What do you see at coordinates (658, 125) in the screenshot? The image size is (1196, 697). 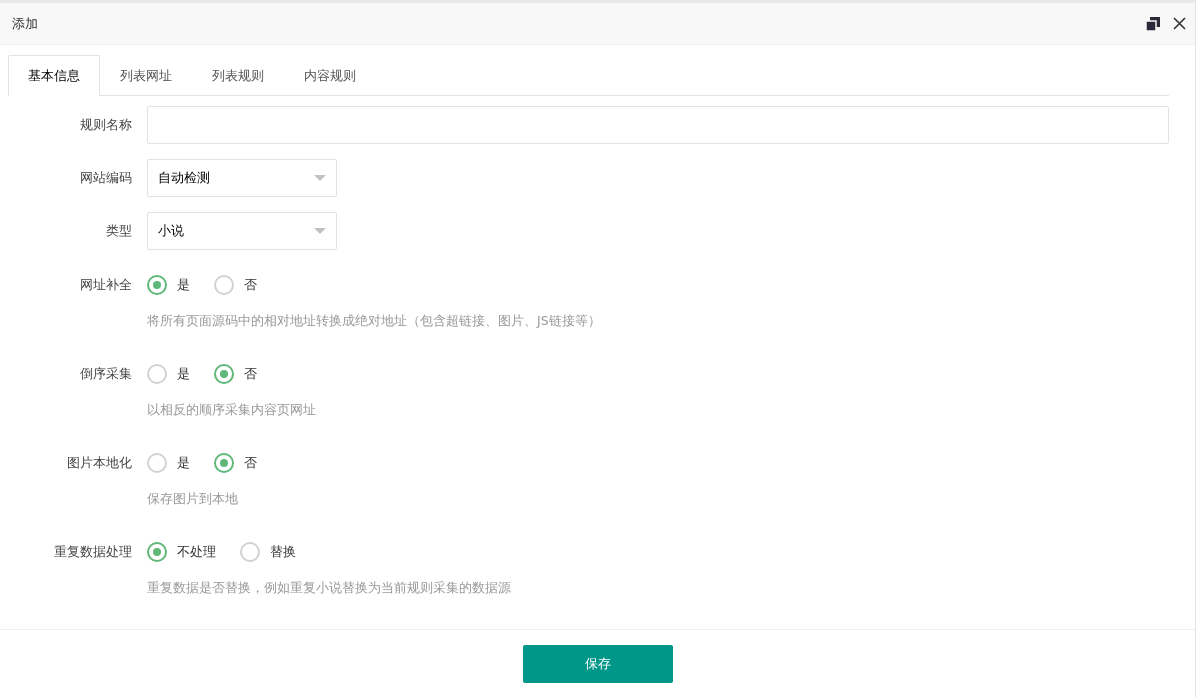 I see `input-field` at bounding box center [658, 125].